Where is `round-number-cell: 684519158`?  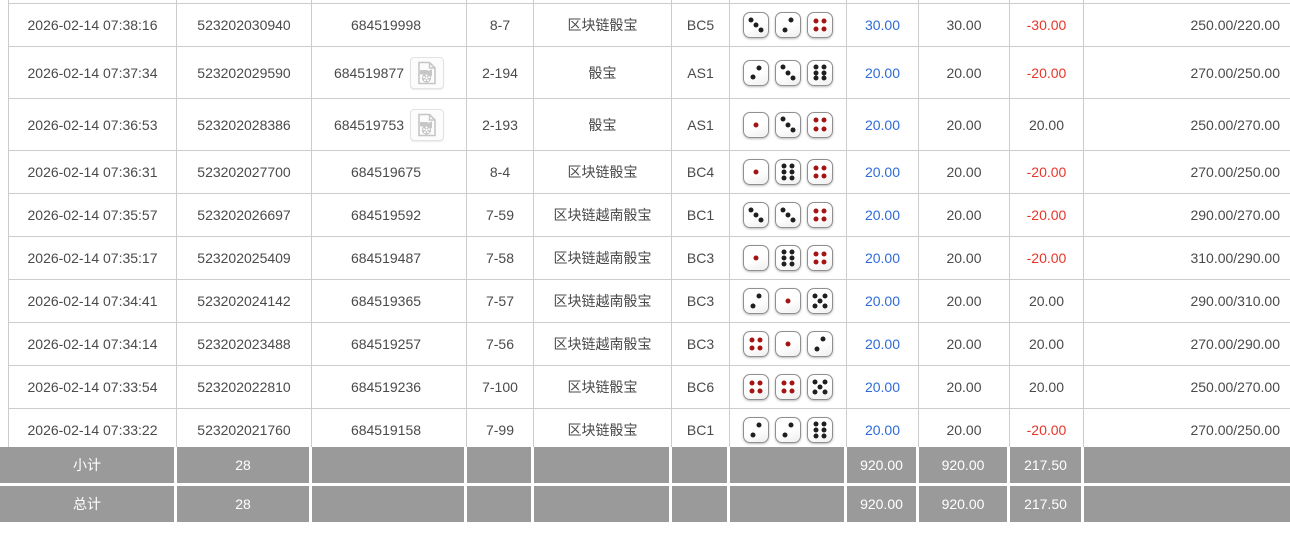 round-number-cell: 684519158 is located at coordinates (389, 430).